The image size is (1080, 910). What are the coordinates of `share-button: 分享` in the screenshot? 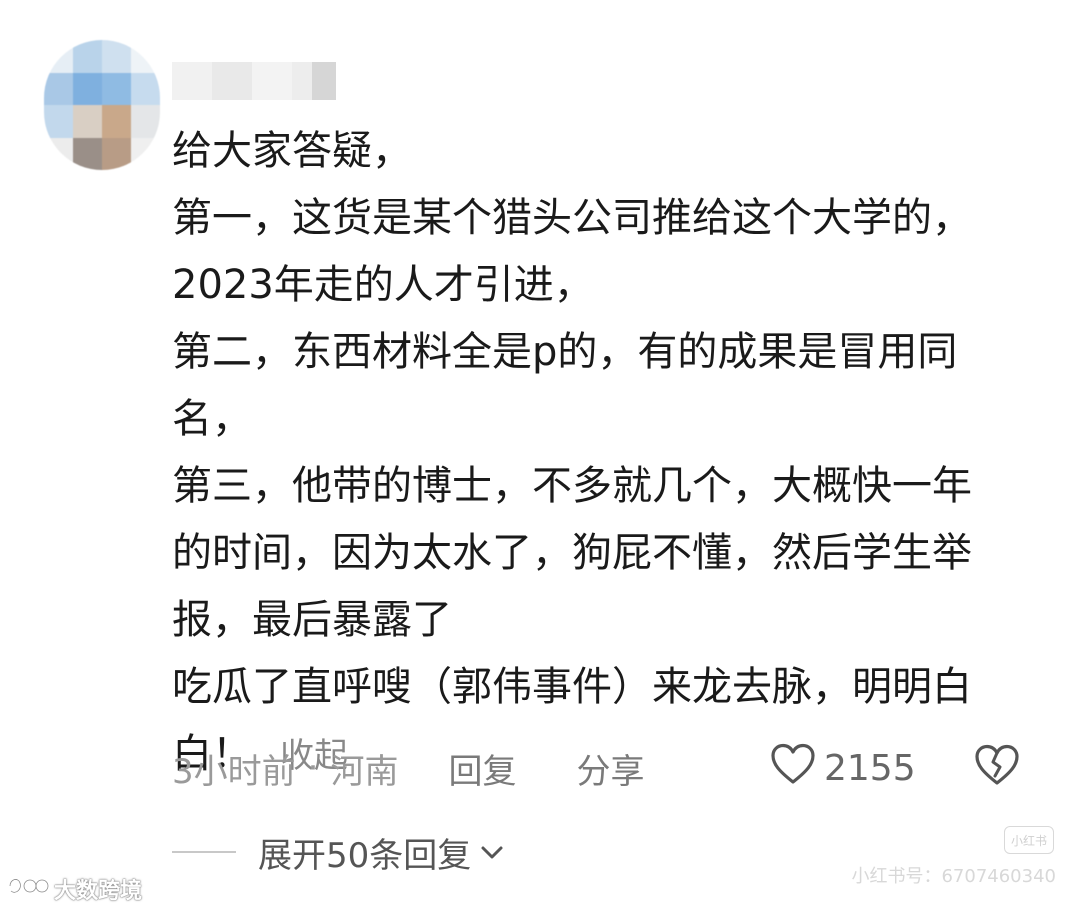 It's located at (610, 768).